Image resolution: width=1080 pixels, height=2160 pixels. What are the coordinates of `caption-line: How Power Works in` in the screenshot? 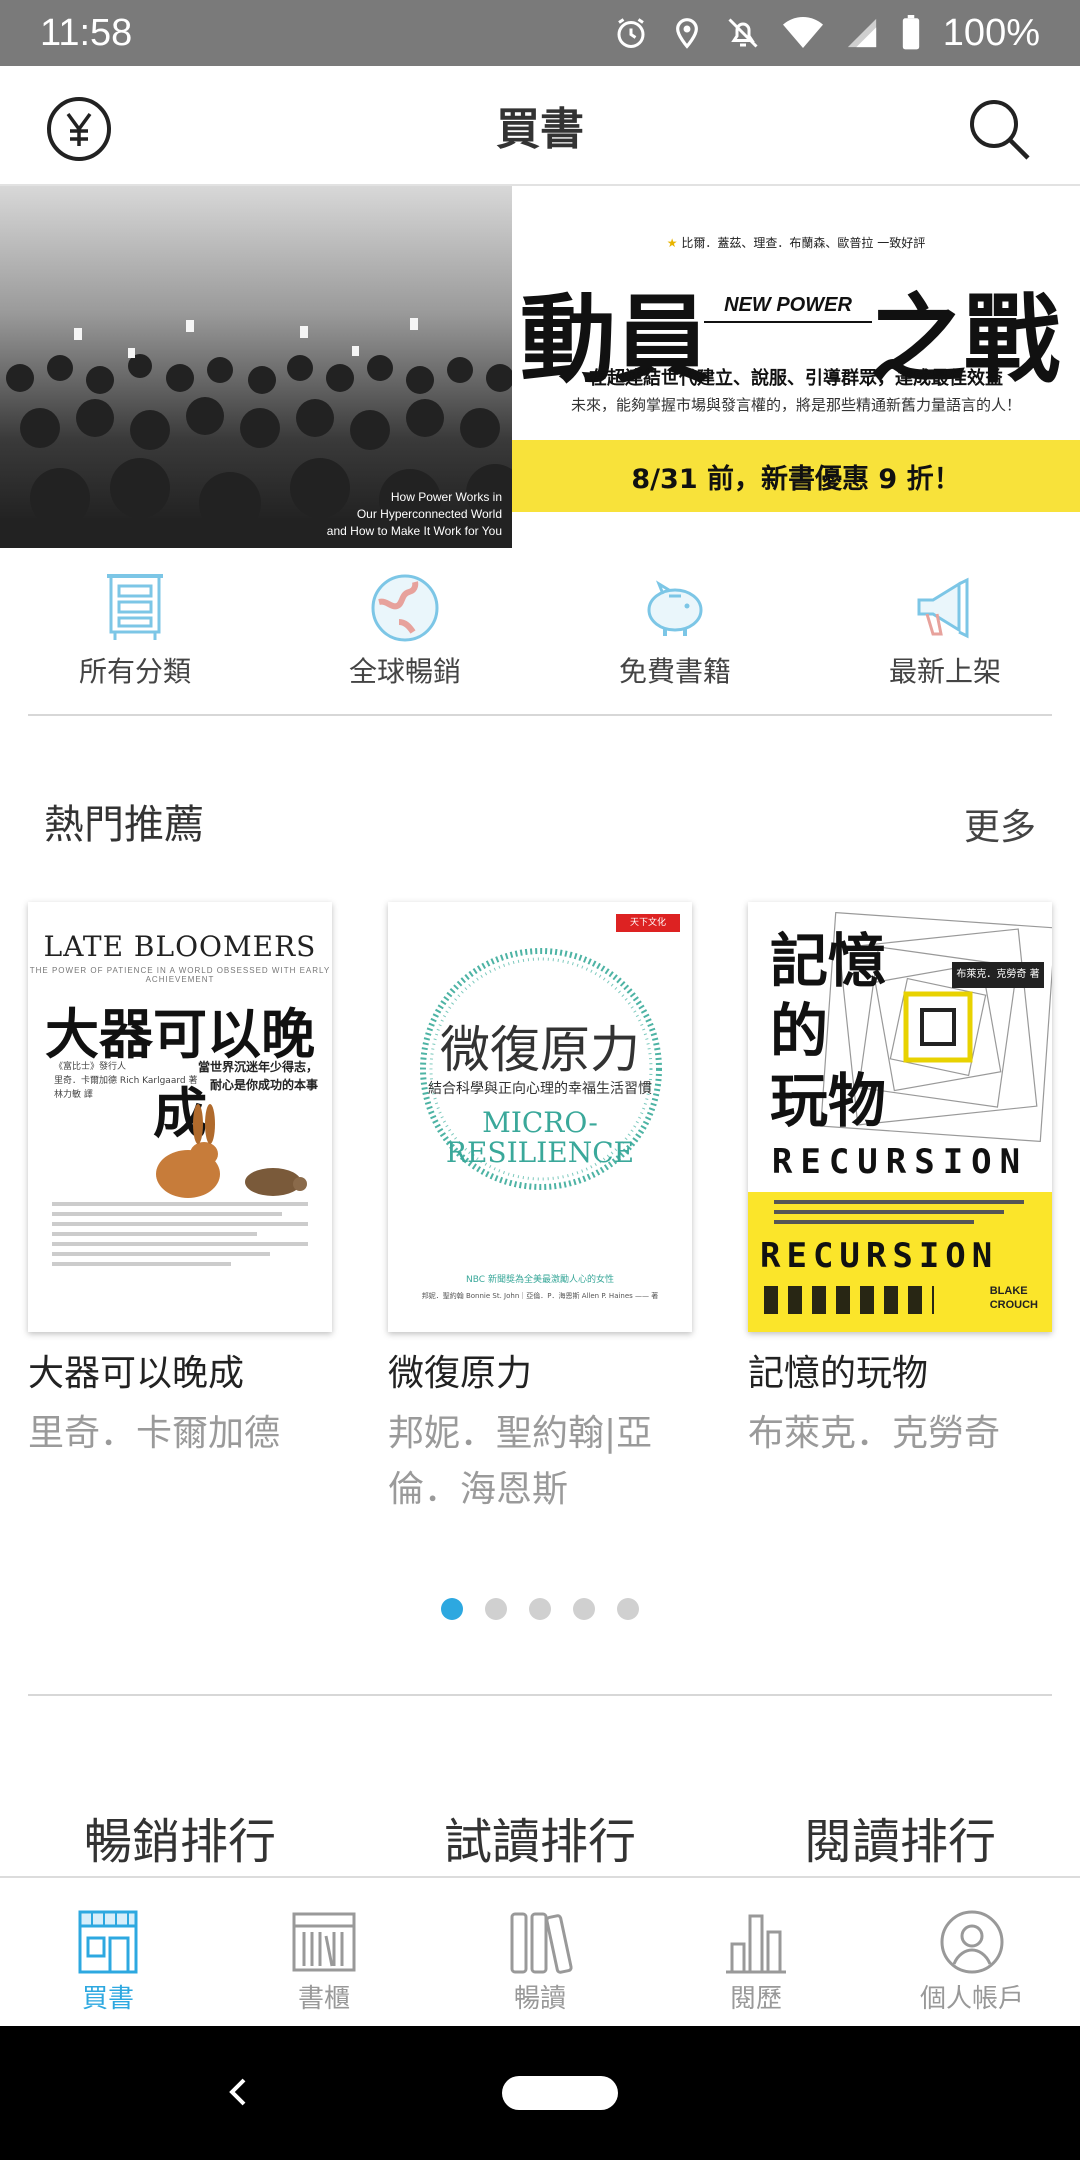 It's located at (446, 497).